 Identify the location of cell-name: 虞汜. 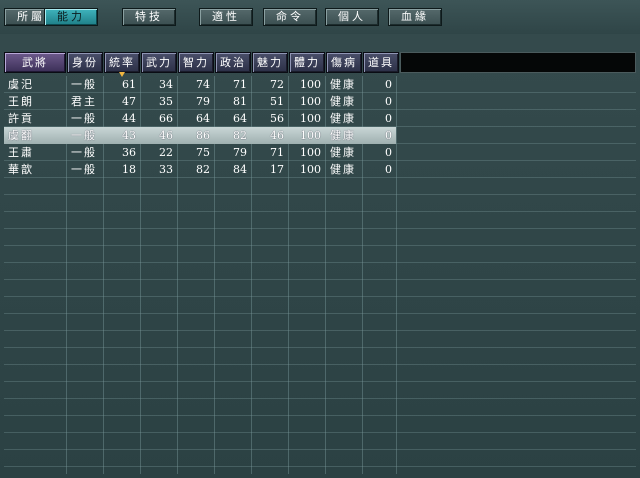
(21, 84).